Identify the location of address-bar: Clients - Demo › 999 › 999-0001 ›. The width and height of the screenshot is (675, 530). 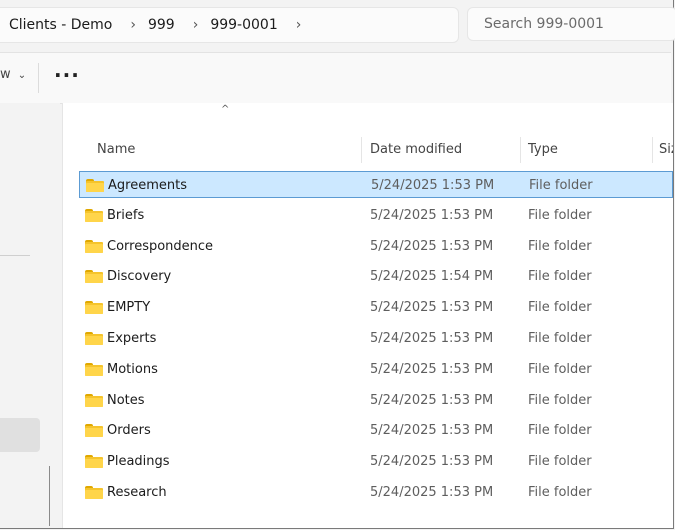
(229, 25).